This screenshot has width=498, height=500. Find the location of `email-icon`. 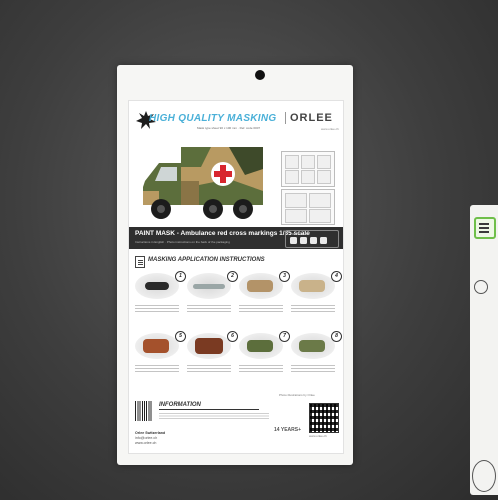

email-icon is located at coordinates (313, 240).